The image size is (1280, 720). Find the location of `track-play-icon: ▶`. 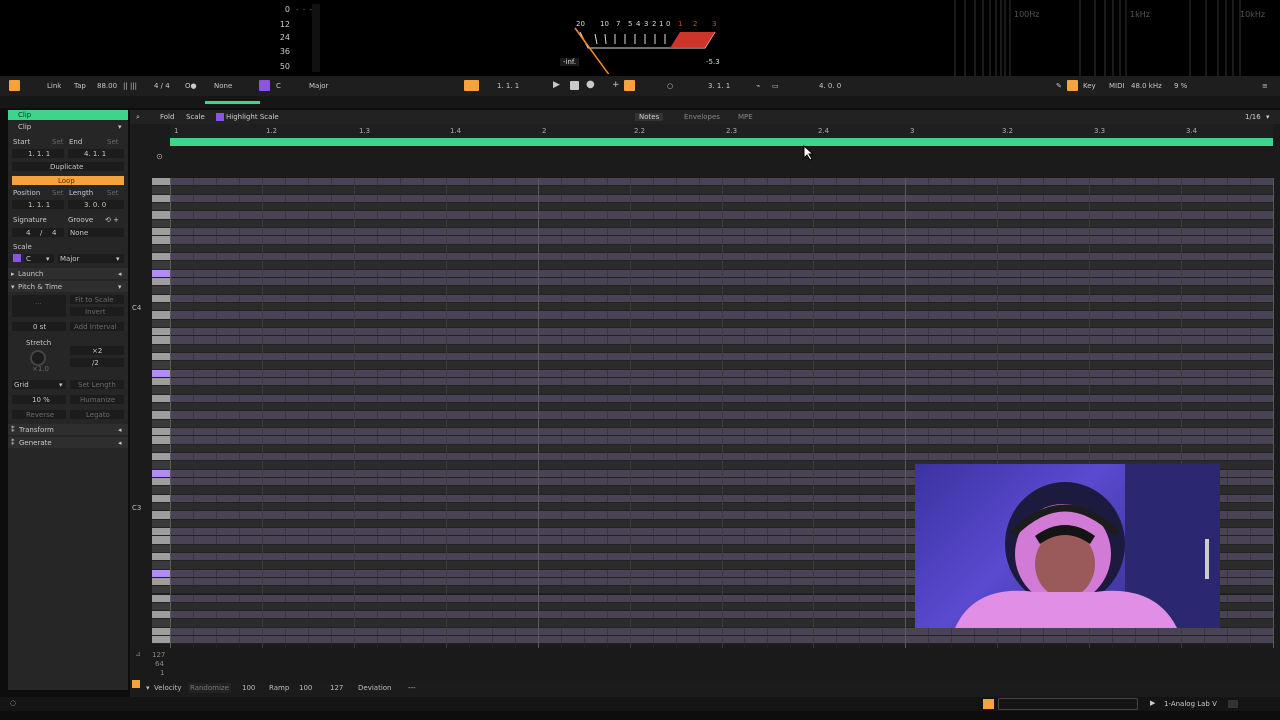

track-play-icon: ▶ is located at coordinates (1152, 703).